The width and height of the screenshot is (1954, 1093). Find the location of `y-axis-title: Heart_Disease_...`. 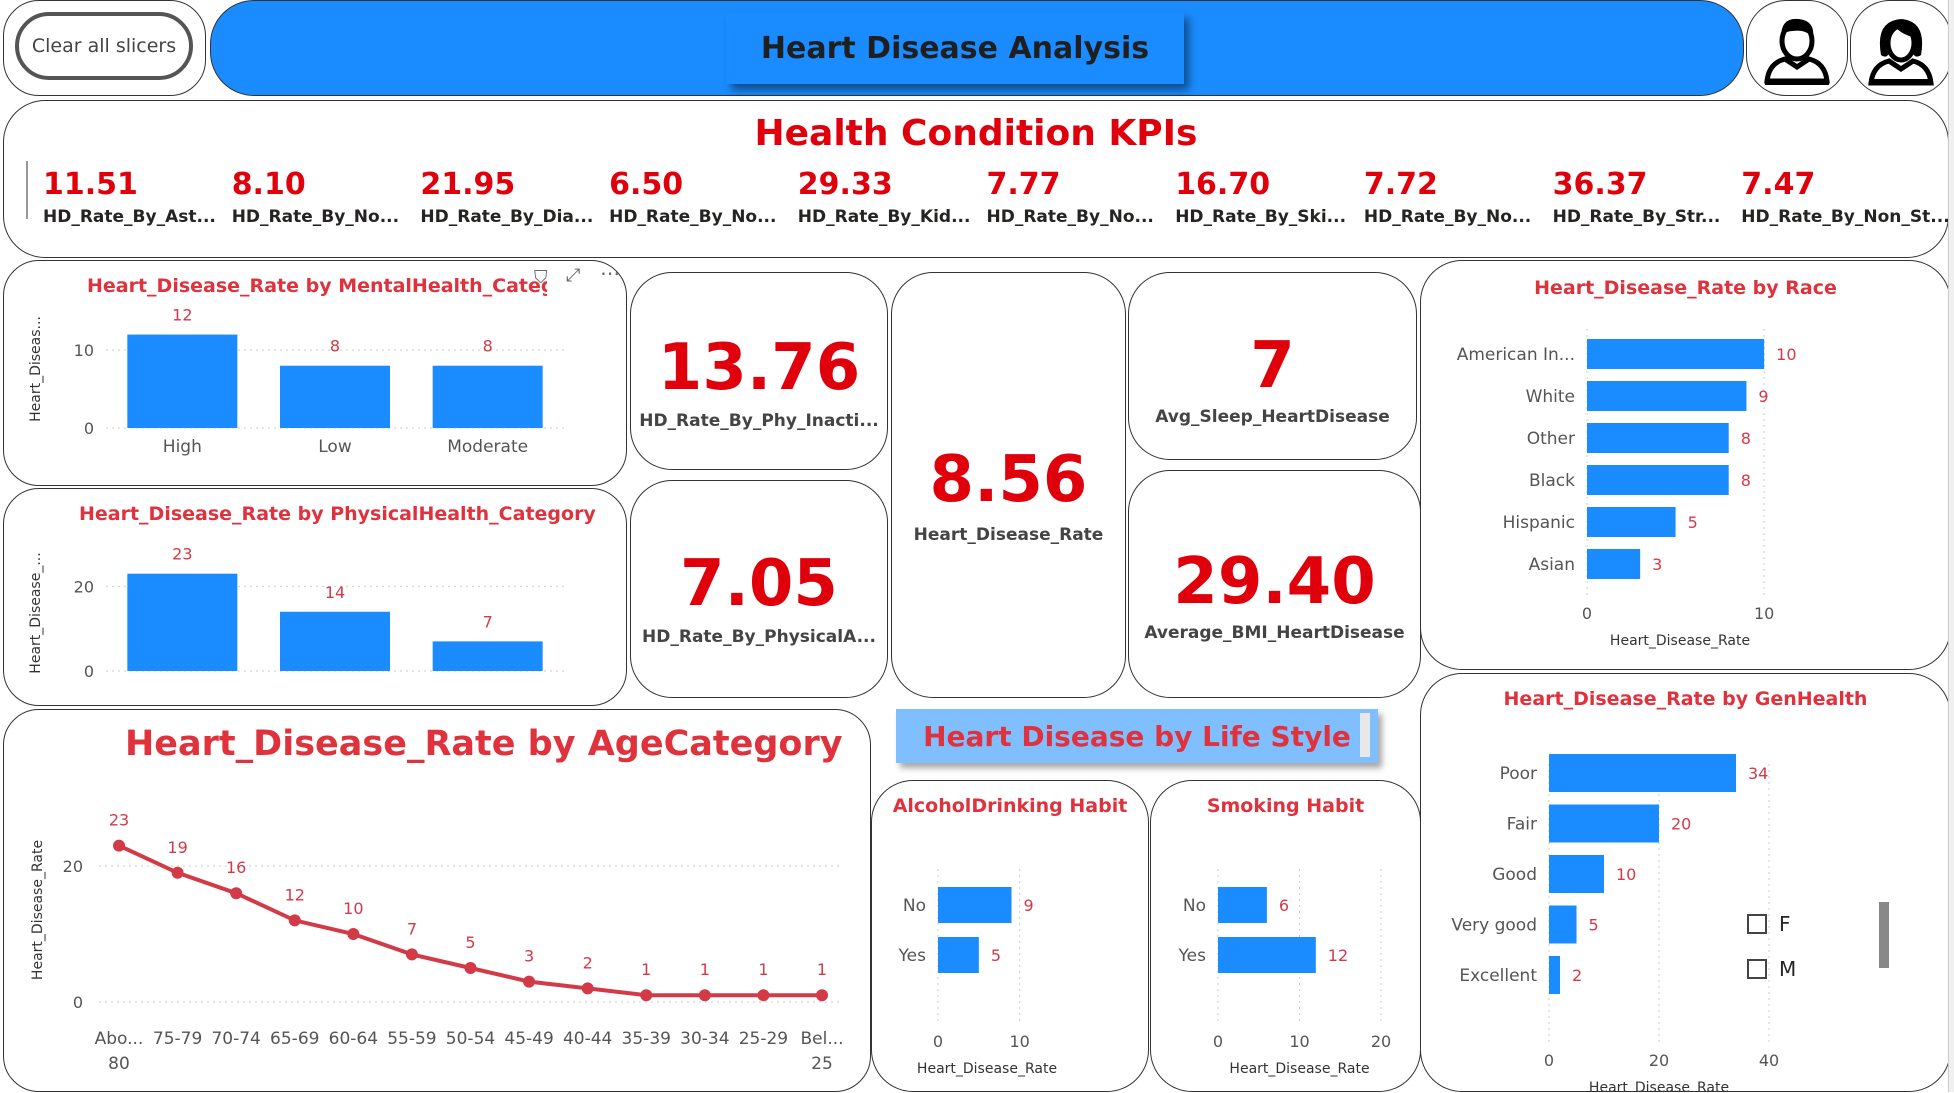

y-axis-title: Heart_Disease_... is located at coordinates (36, 612).